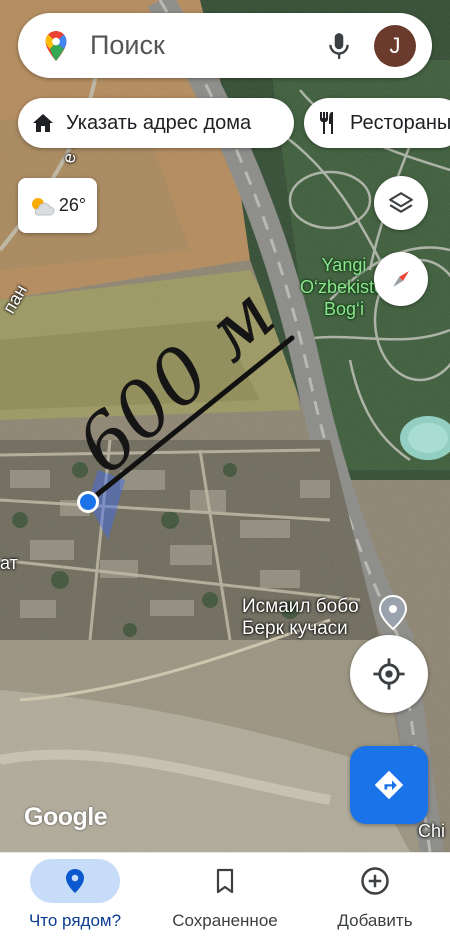 This screenshot has height=944, width=450. I want to click on tab-explore-indicator, so click(75, 881).